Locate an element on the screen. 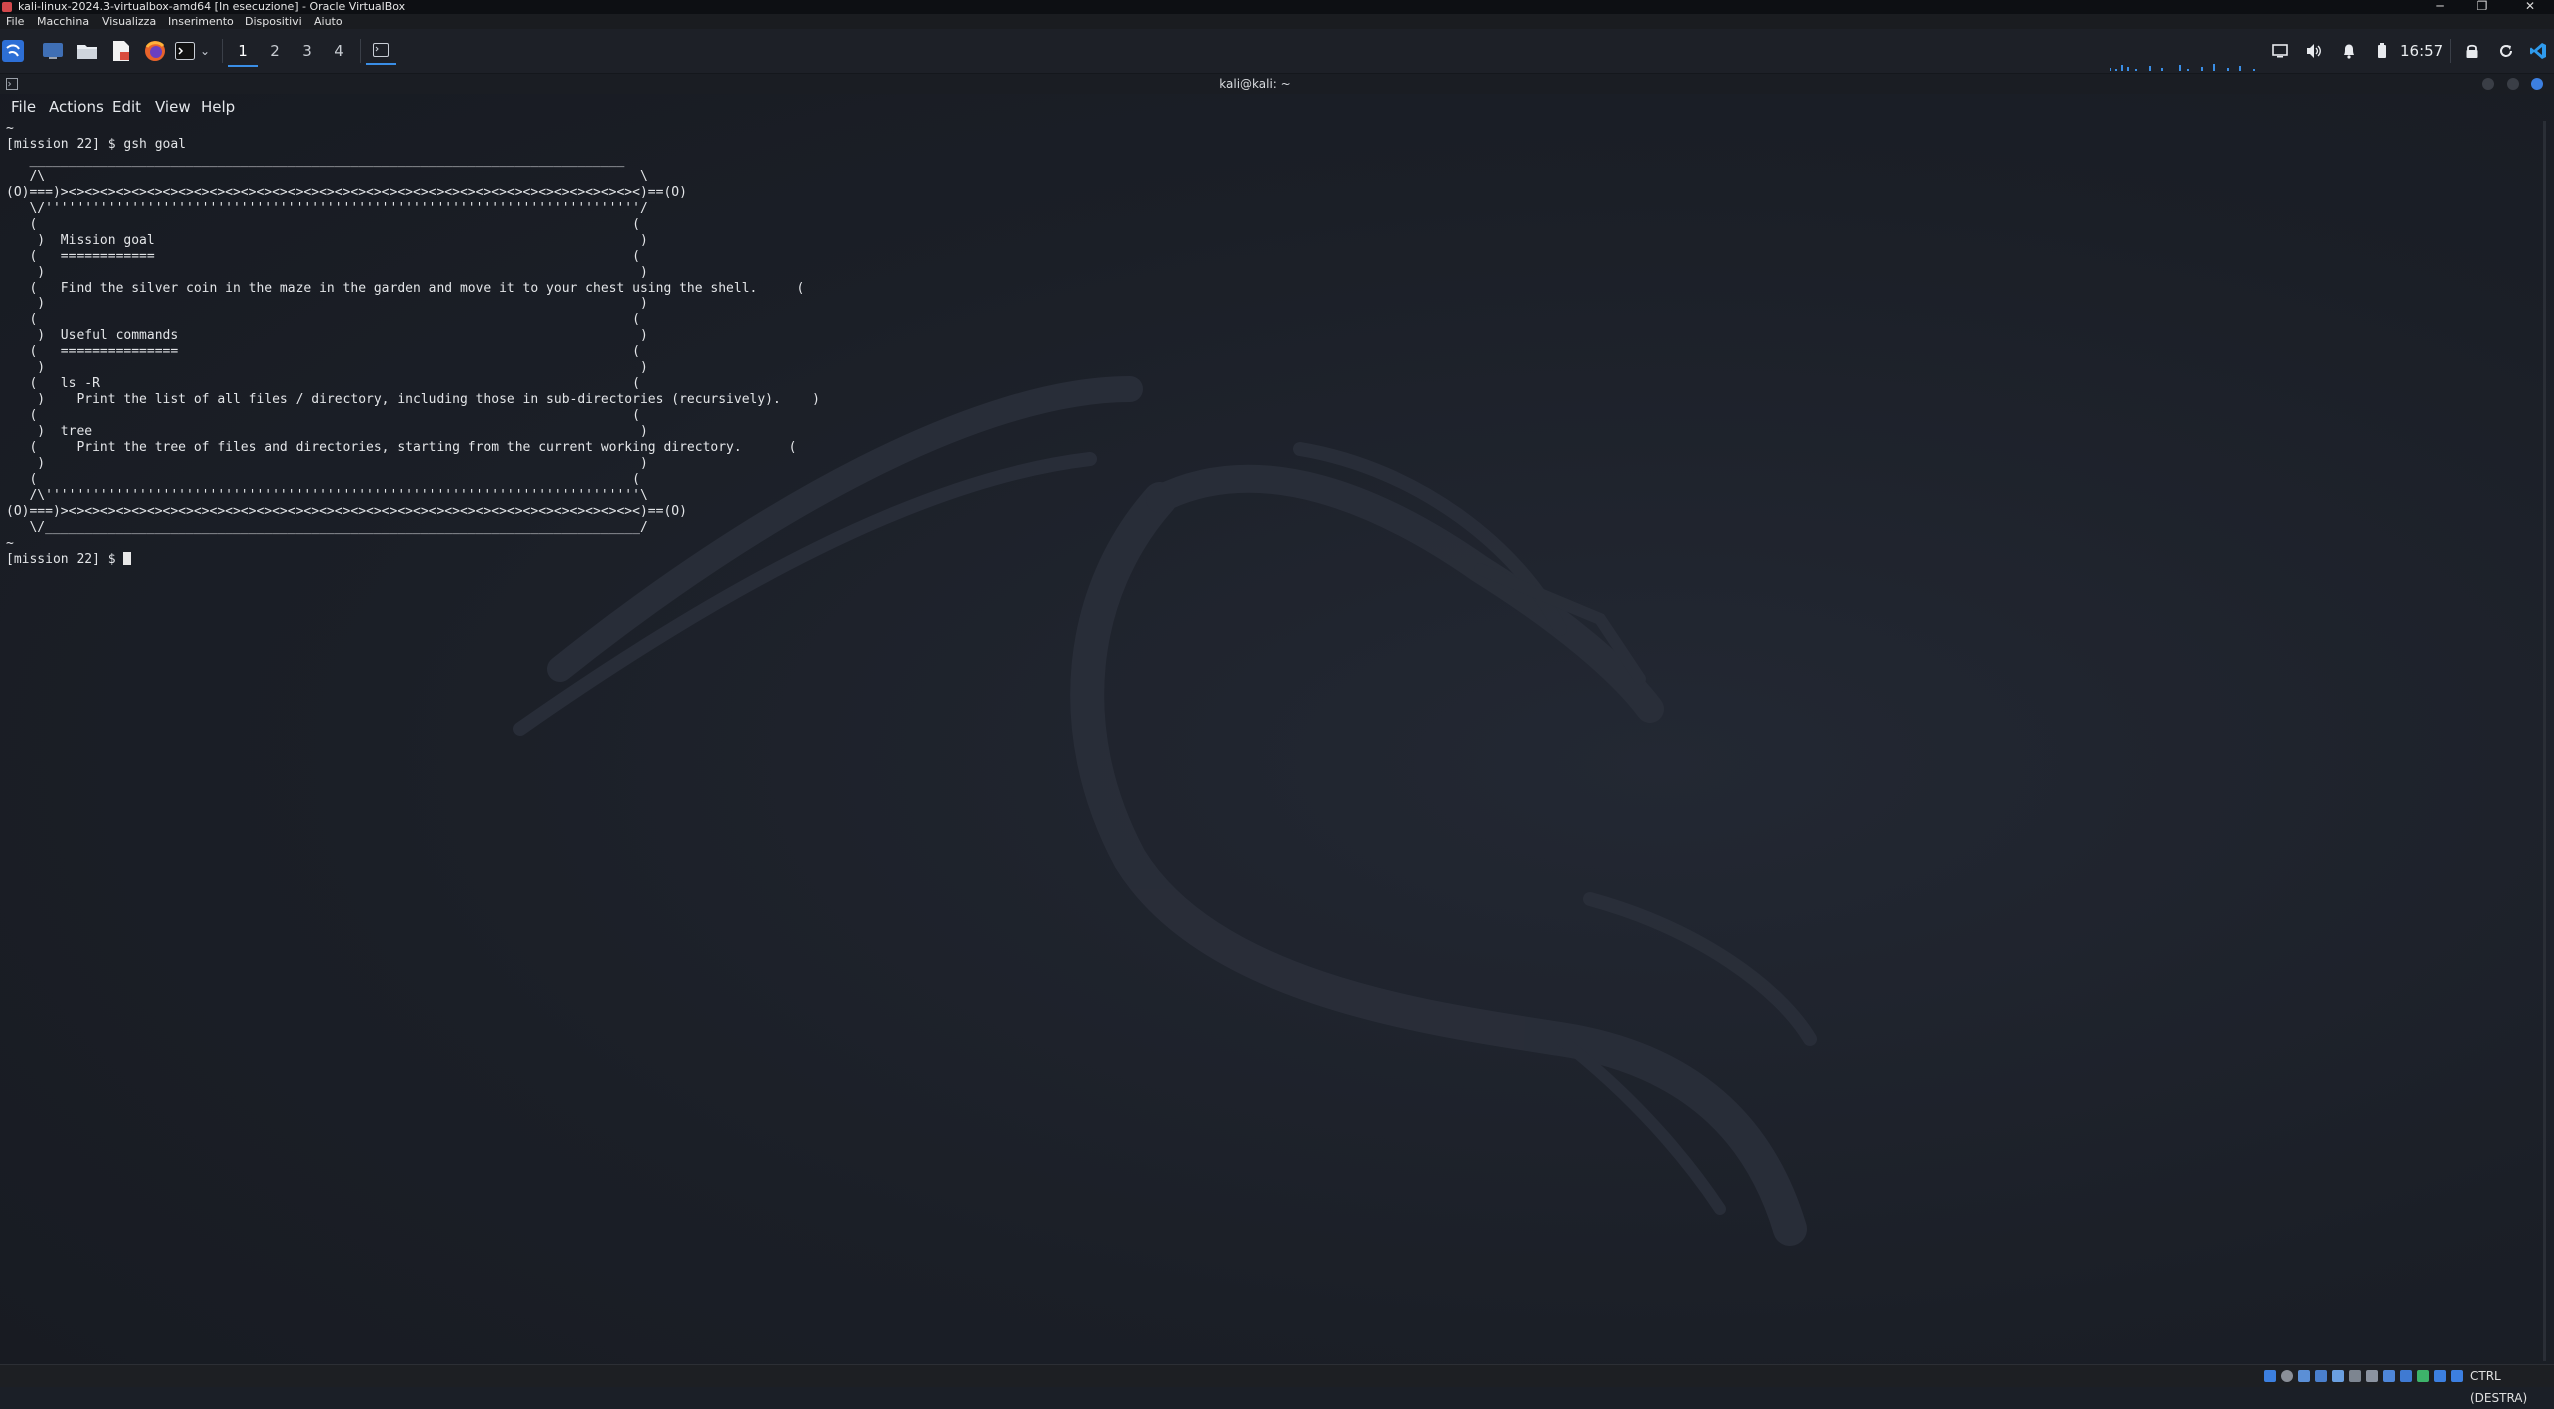 The width and height of the screenshot is (2554, 1409). workspace-1: 1 is located at coordinates (243, 52).